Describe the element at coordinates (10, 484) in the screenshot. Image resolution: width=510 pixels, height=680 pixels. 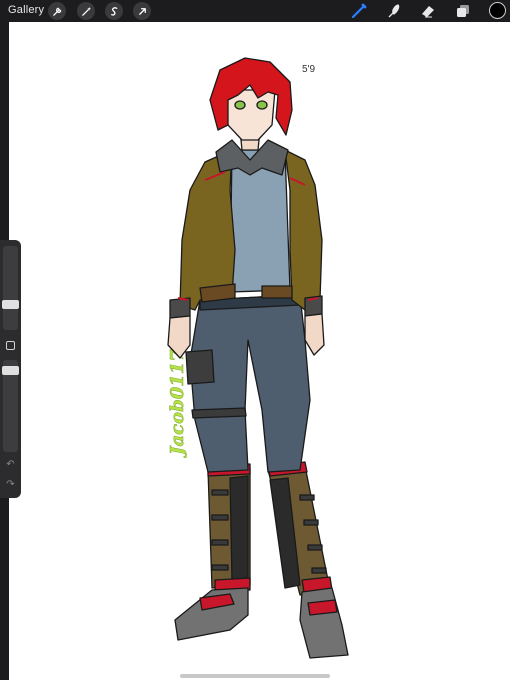
I see `redo-icon: ↷` at that location.